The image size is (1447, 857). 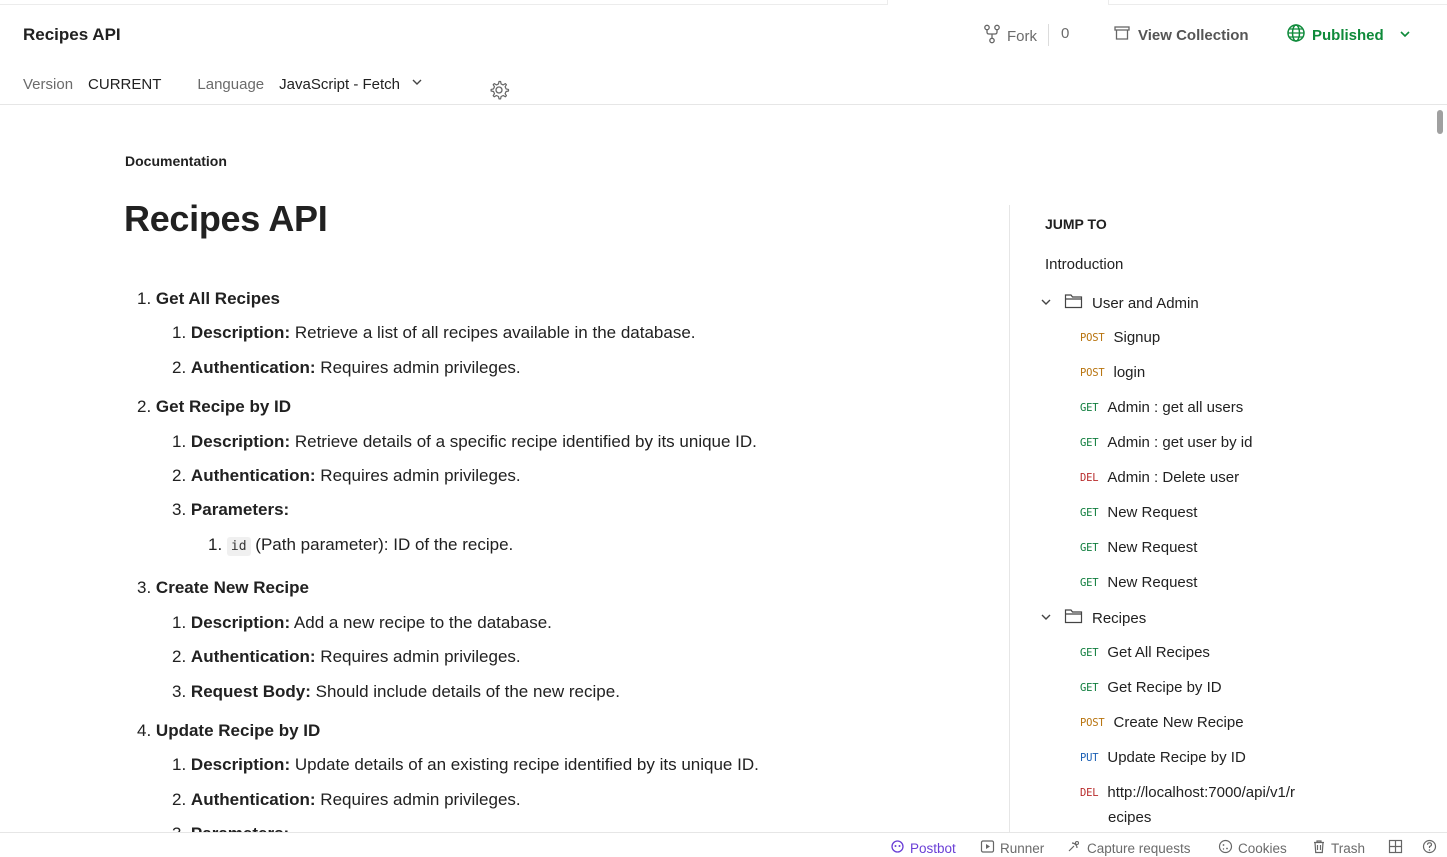 What do you see at coordinates (1119, 303) in the screenshot?
I see `folder-user-and-admin: User and Admin` at bounding box center [1119, 303].